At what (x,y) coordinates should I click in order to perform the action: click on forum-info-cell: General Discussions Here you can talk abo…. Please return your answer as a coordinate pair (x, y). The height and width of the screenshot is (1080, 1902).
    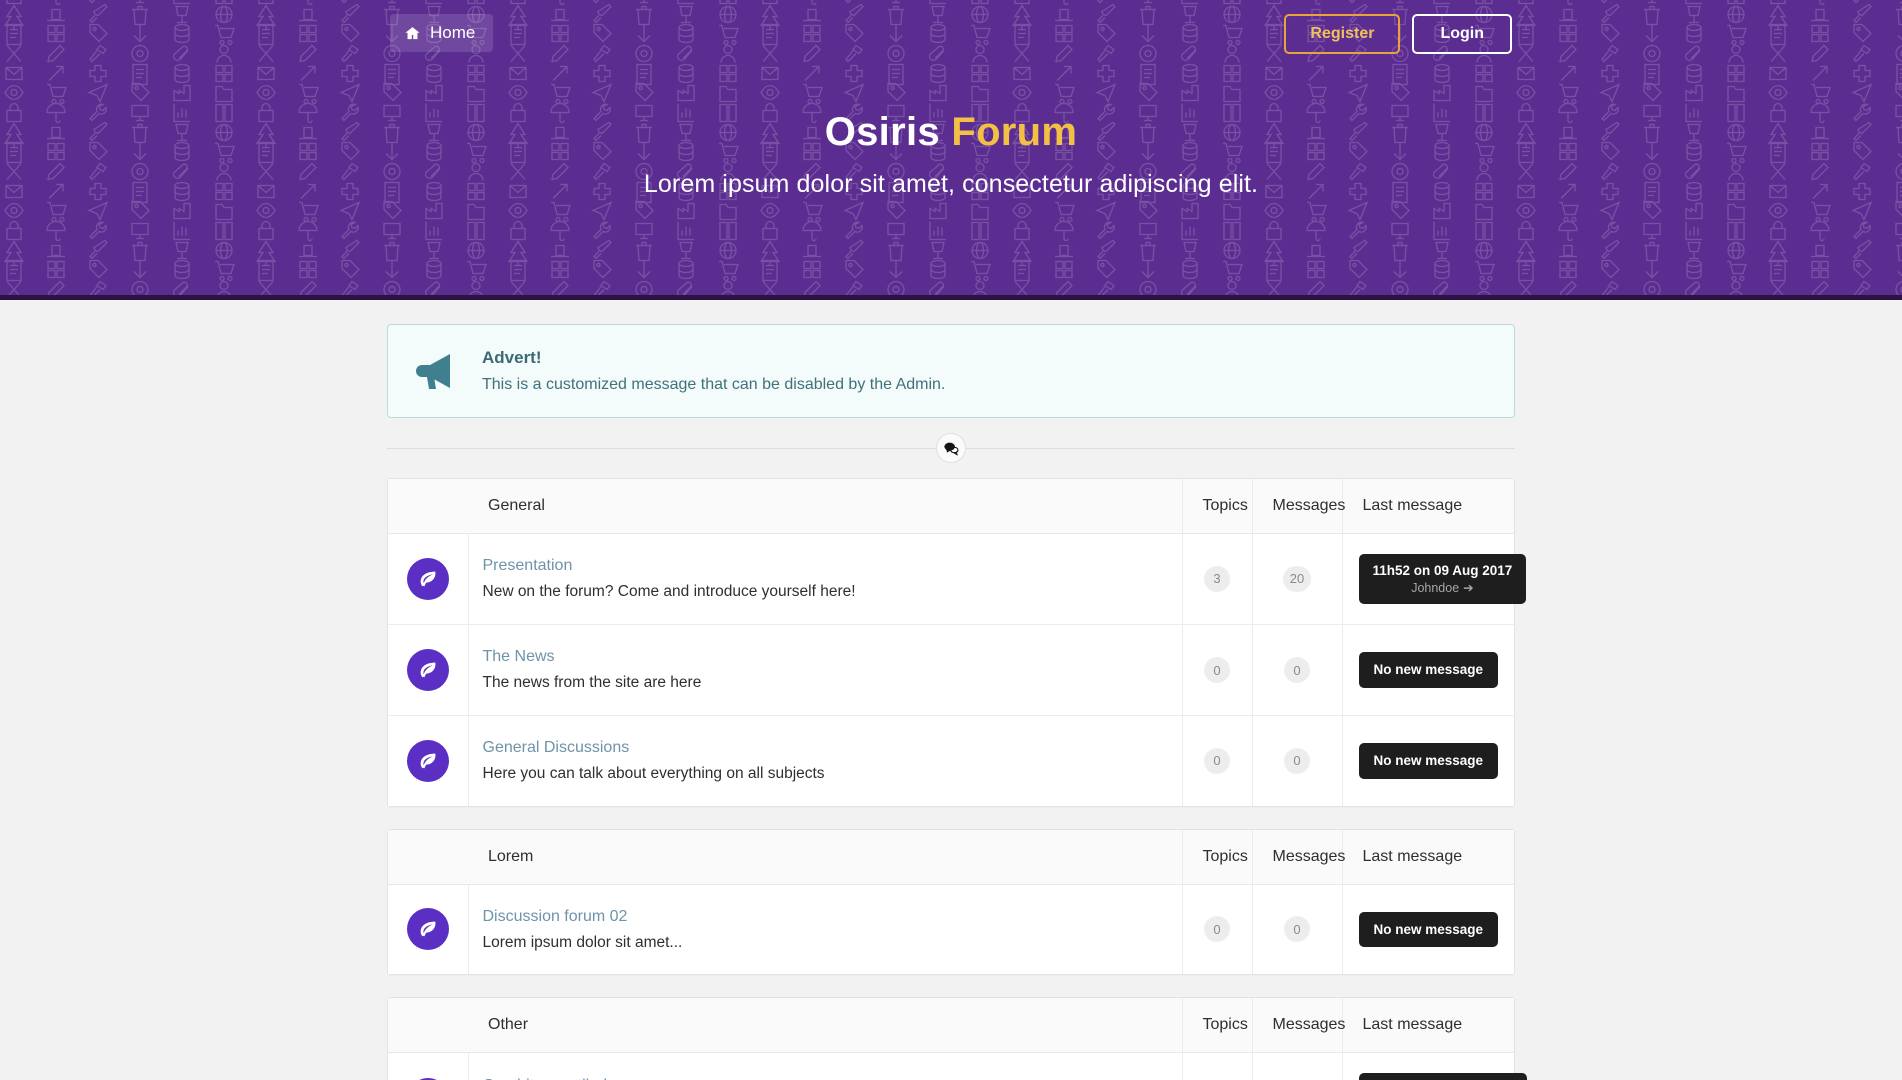
    Looking at the image, I should click on (824, 760).